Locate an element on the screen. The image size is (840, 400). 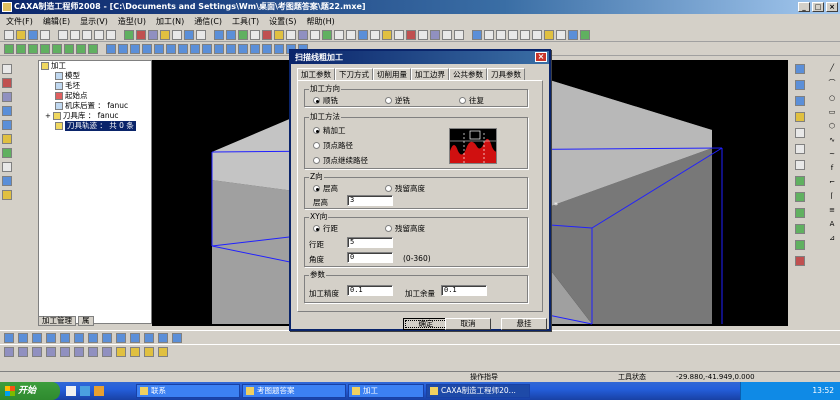
pan-icon is located at coordinates (525, 34).